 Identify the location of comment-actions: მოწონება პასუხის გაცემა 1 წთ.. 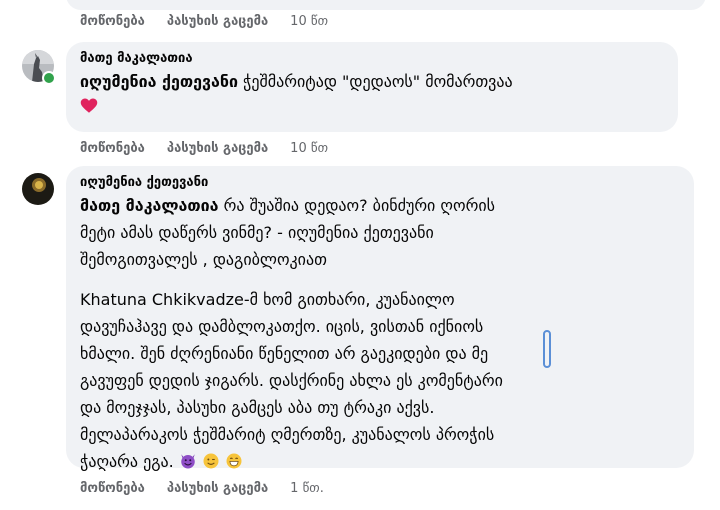
(213, 488).